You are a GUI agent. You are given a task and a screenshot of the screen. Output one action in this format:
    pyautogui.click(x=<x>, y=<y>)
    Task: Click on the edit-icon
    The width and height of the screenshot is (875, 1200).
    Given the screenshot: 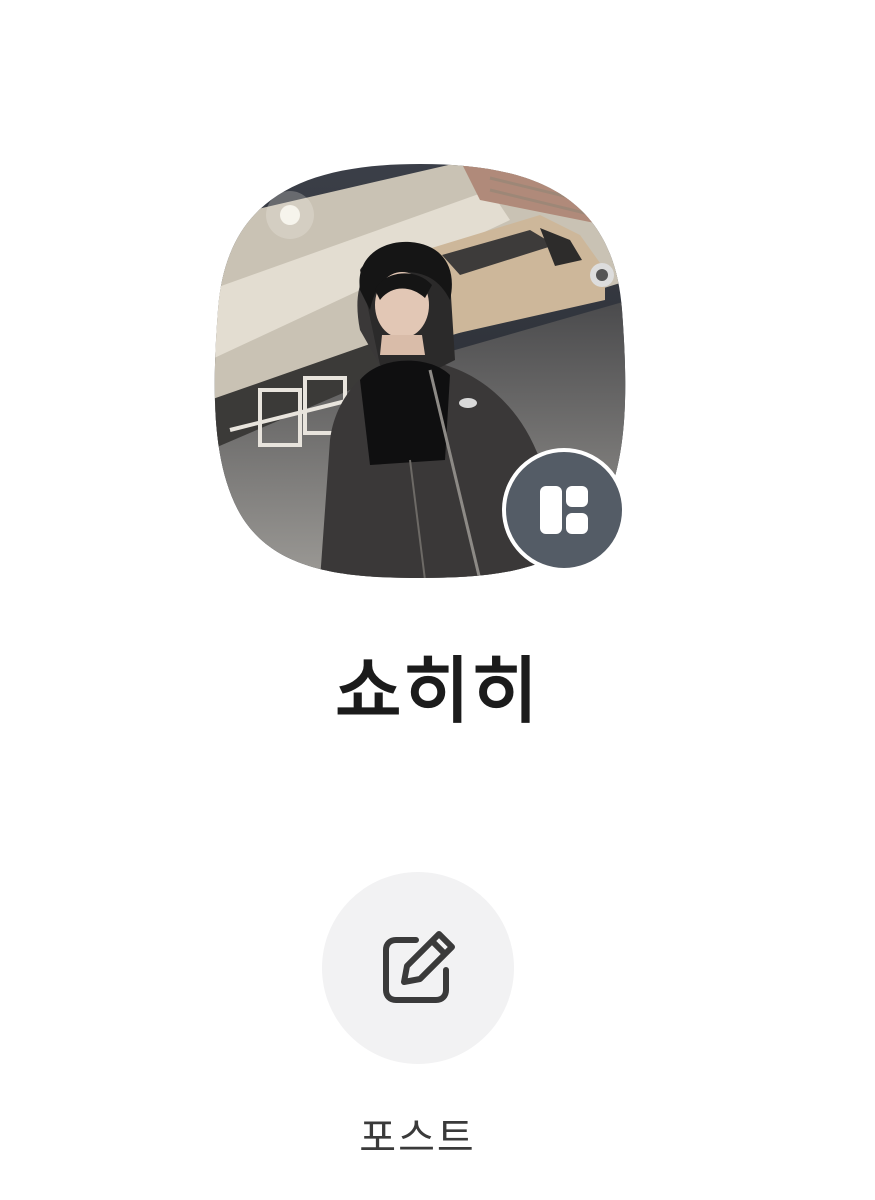 What is the action you would take?
    pyautogui.click(x=419, y=967)
    